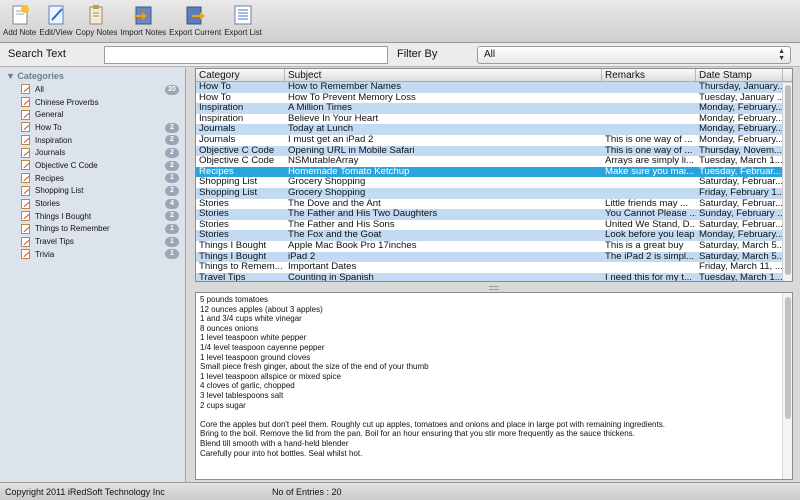 Image resolution: width=800 pixels, height=500 pixels. Describe the element at coordinates (228, 192) in the screenshot. I see `cell-category: Shopping List` at that location.